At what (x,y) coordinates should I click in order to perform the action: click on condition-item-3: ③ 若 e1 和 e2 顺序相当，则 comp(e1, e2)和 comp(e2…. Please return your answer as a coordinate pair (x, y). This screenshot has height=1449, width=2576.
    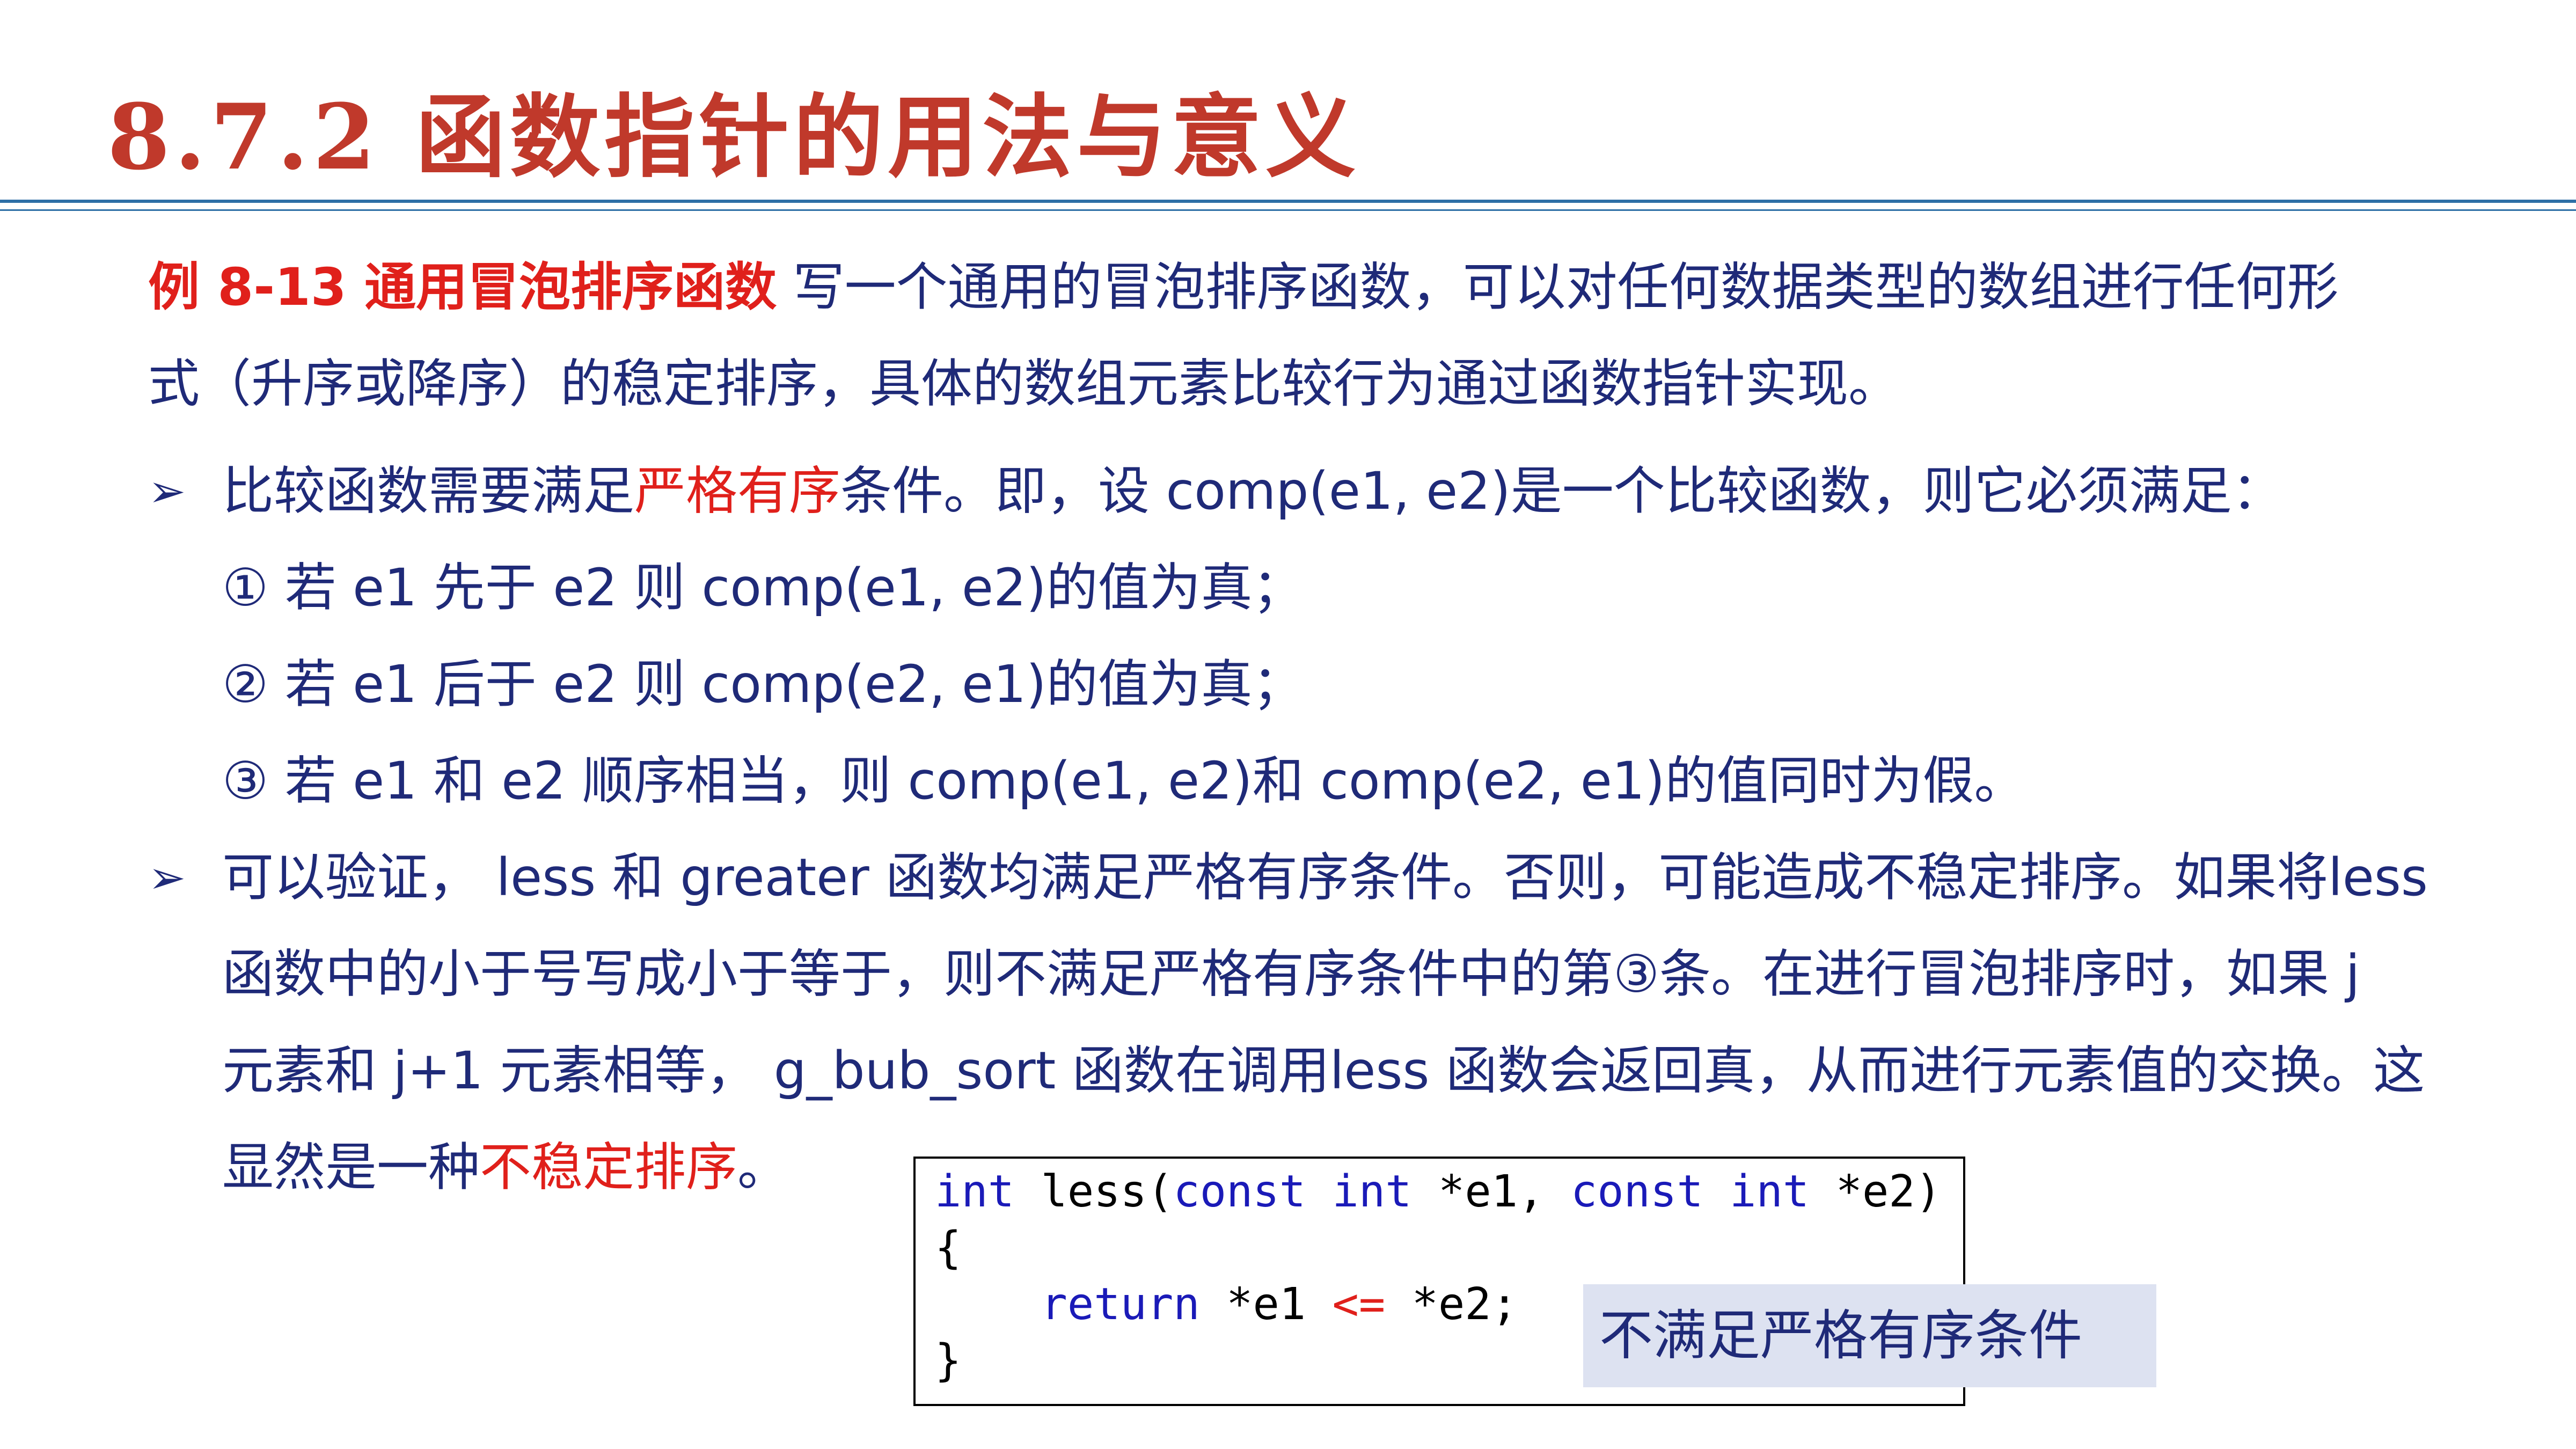
    Looking at the image, I should click on (1124, 781).